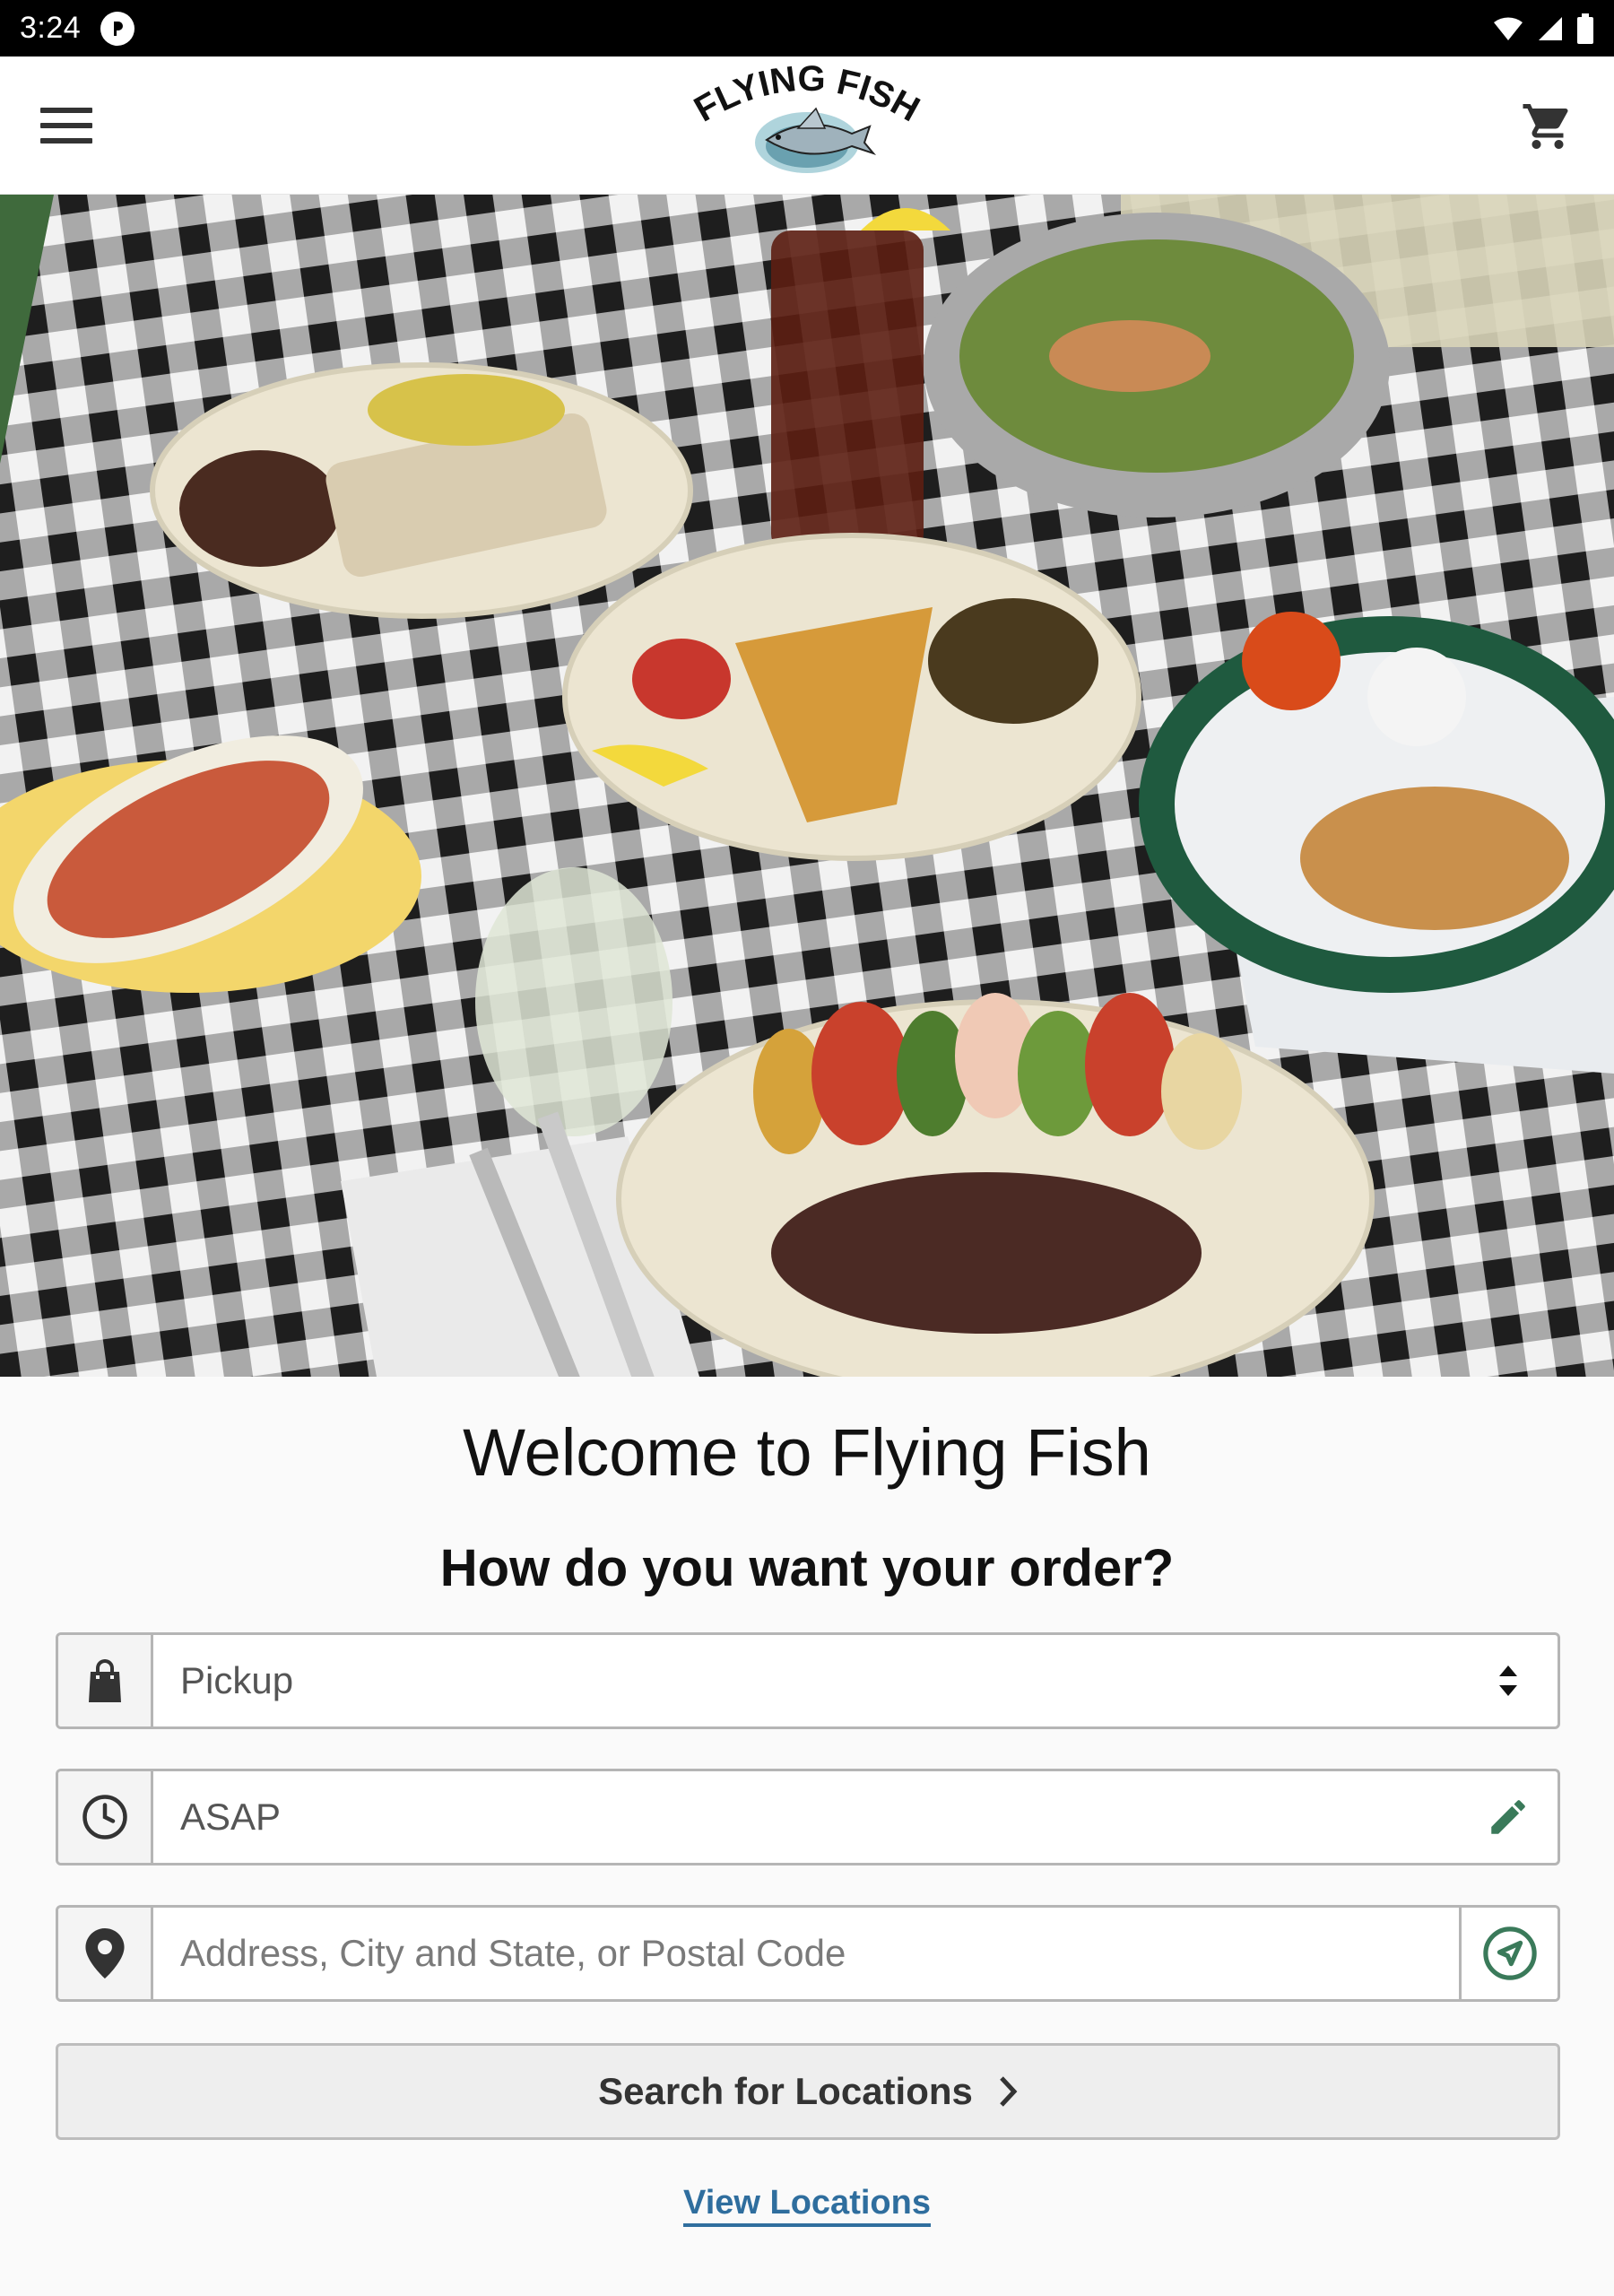 The width and height of the screenshot is (1614, 2296). I want to click on order-time-field: ASAP, so click(808, 1817).